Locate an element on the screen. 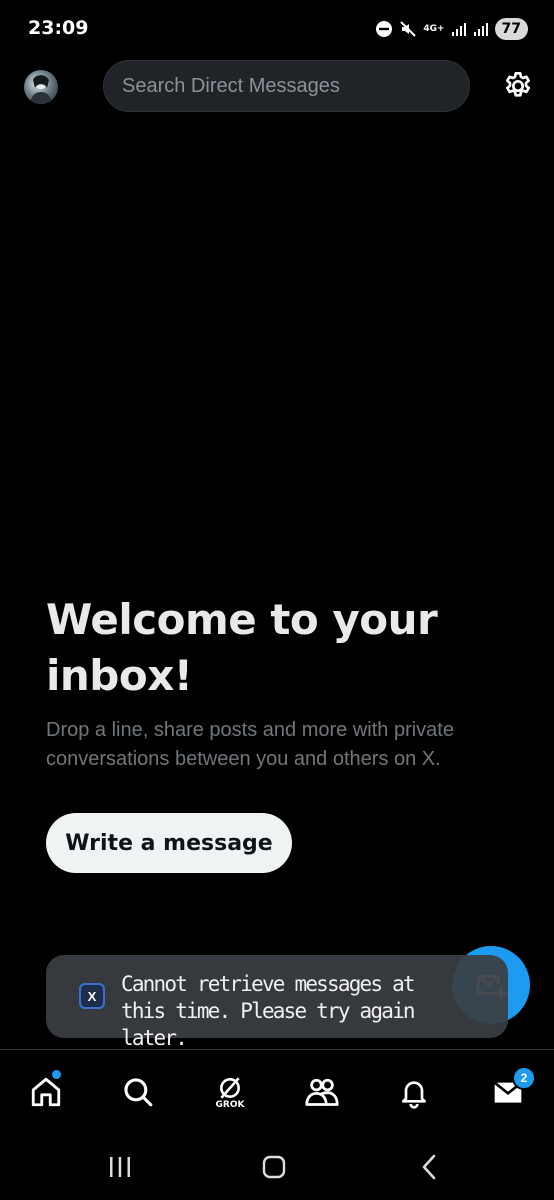 The height and width of the screenshot is (1200, 554). back-button is located at coordinates (430, 1167).